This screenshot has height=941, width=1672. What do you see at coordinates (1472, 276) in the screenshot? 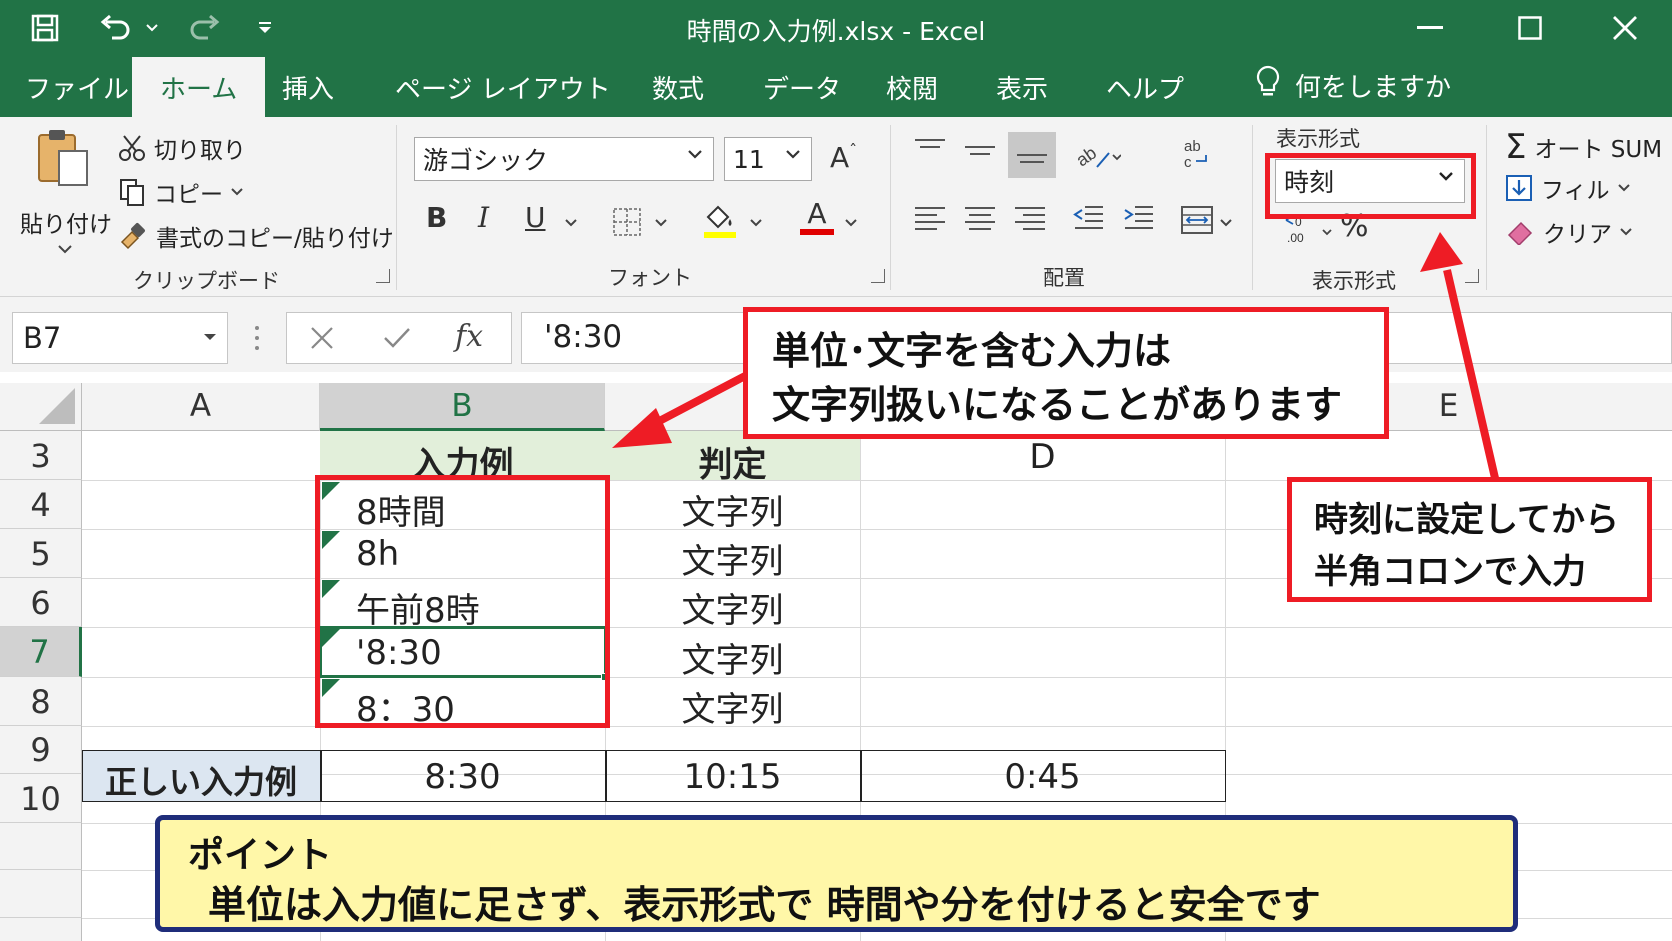
I see `number-launcher-icon` at bounding box center [1472, 276].